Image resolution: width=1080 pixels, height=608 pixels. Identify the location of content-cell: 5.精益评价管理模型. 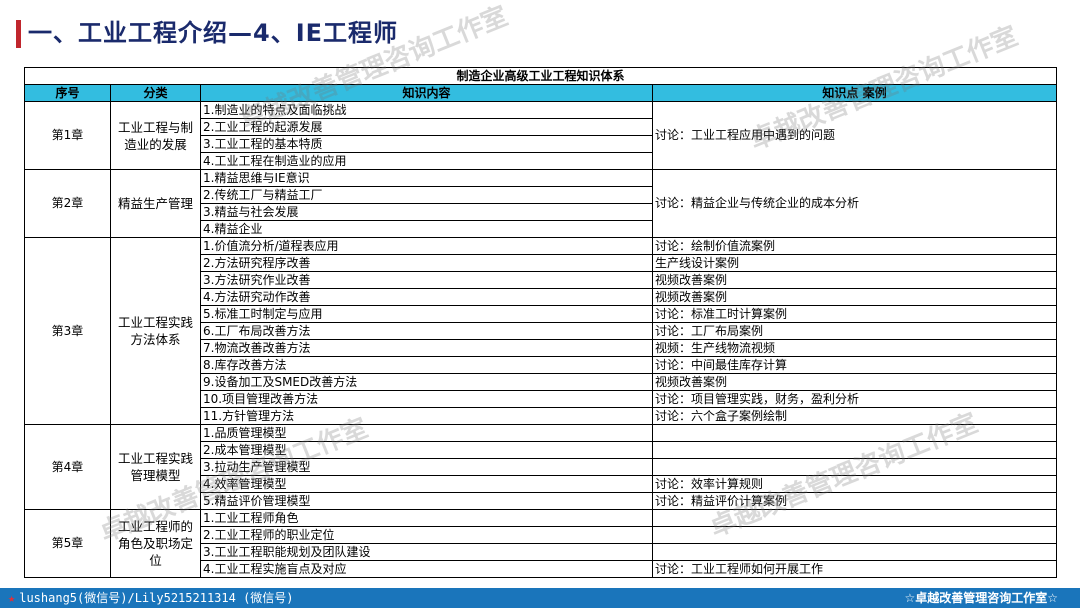
(426, 501).